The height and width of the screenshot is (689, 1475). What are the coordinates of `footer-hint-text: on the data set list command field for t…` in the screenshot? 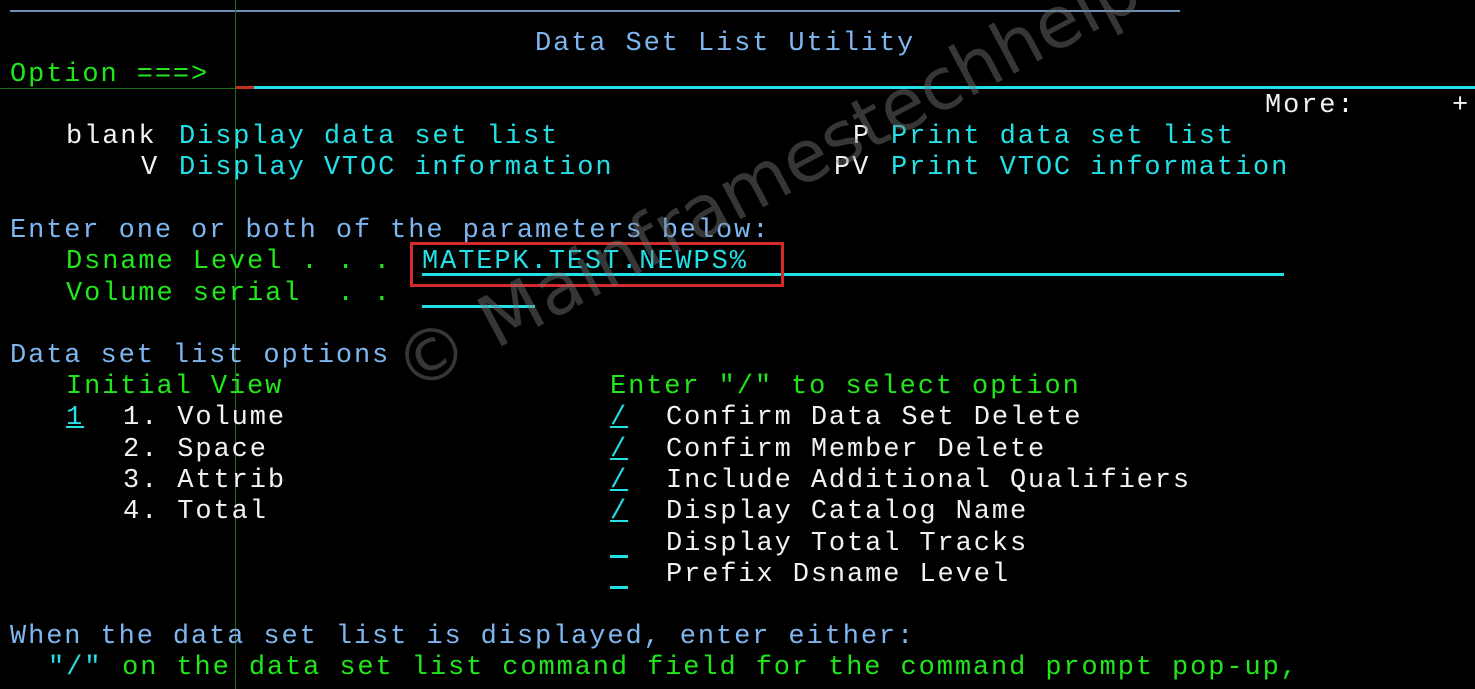 It's located at (701, 668).